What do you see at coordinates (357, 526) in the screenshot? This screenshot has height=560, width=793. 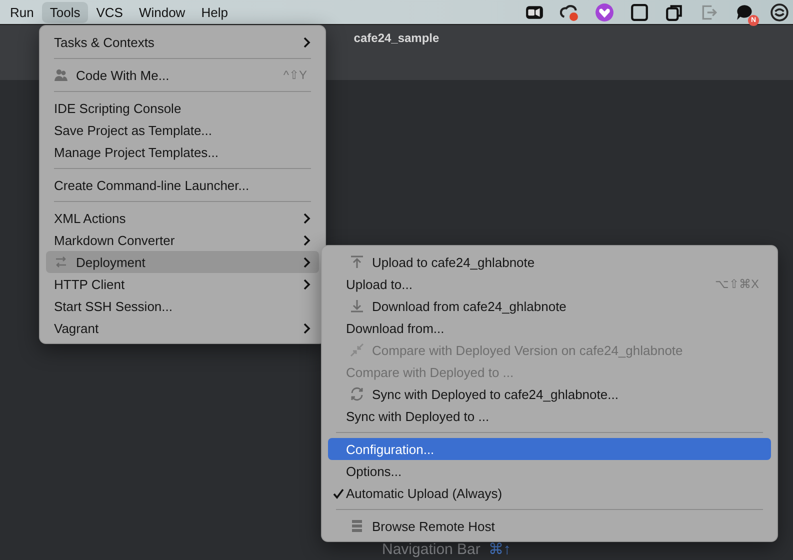 I see `server-icon` at bounding box center [357, 526].